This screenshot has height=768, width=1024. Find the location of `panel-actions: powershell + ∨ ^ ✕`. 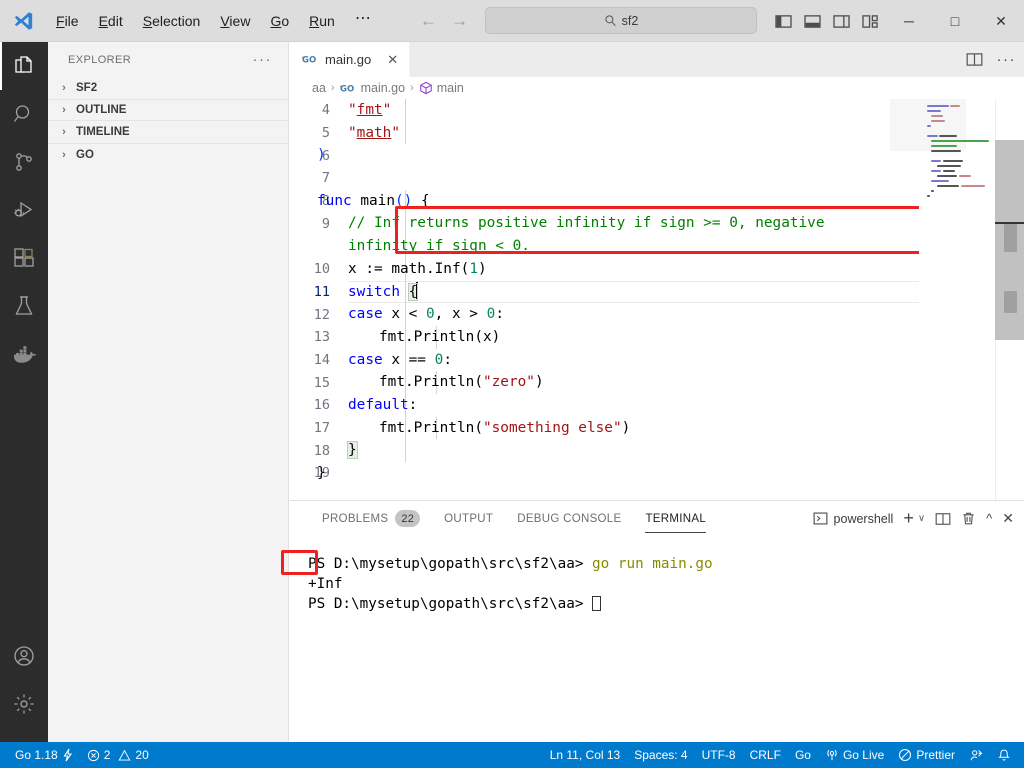

panel-actions: powershell + ∨ ^ ✕ is located at coordinates (913, 518).